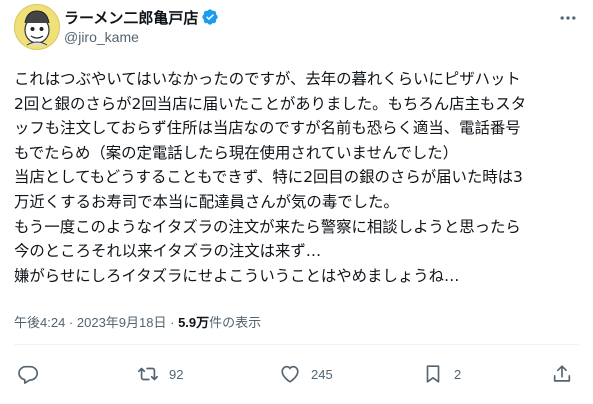  Describe the element at coordinates (194, 322) in the screenshot. I see `views-count: 5.9万` at that location.